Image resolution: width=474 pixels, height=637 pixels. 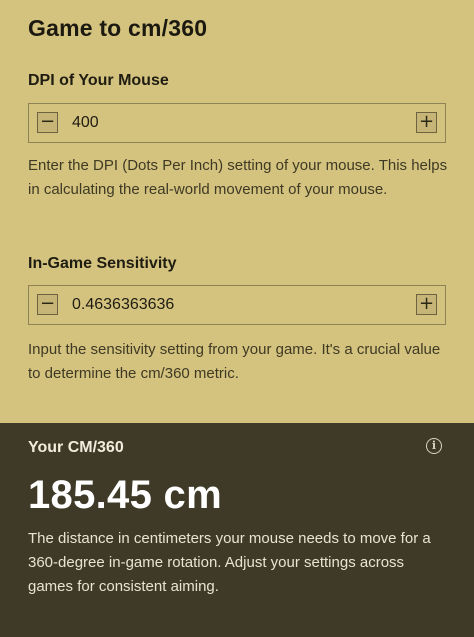 I want to click on sensitivity-increment-button: +, so click(x=426, y=304).